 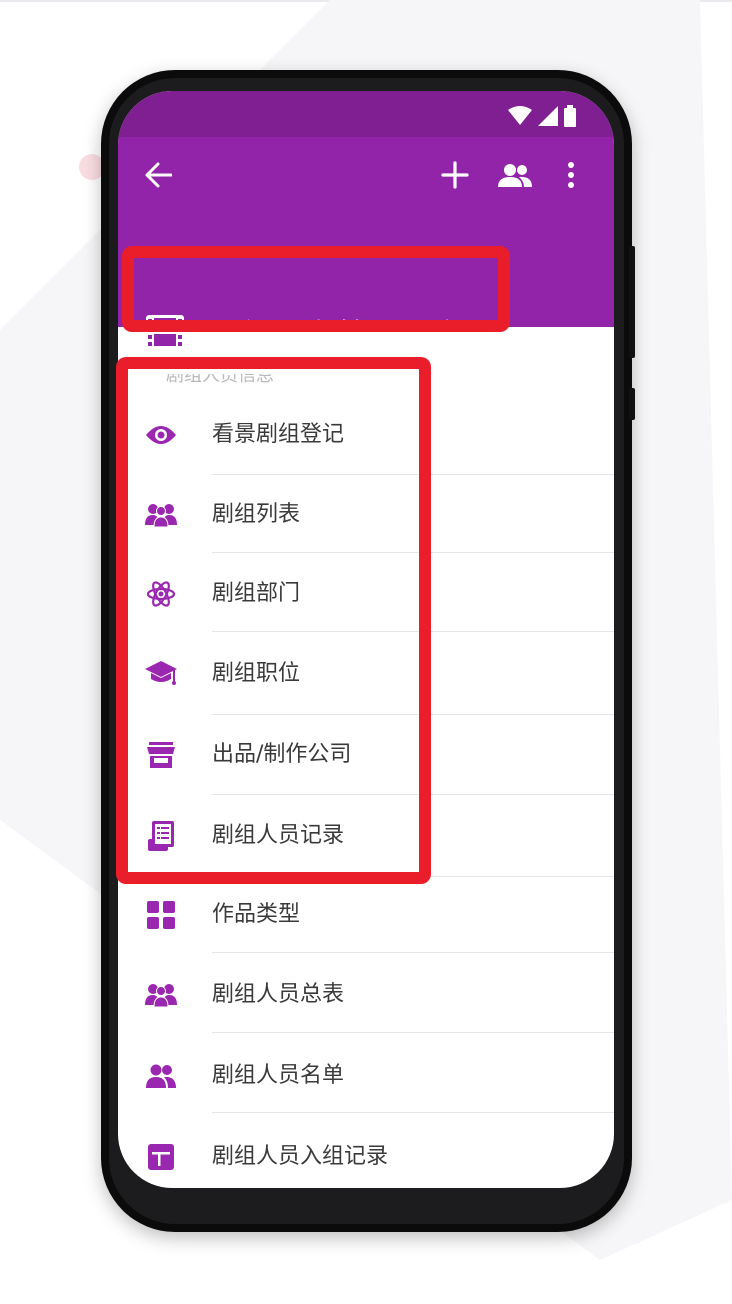 What do you see at coordinates (520, 115) in the screenshot?
I see `wifi-icon` at bounding box center [520, 115].